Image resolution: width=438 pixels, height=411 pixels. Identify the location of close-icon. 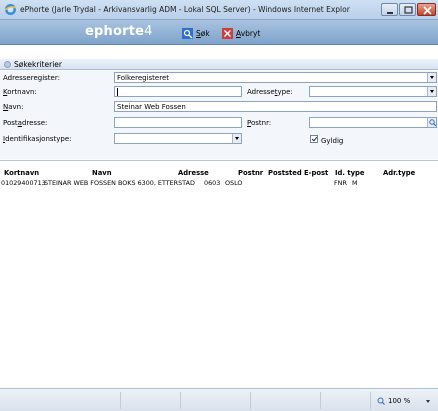
(427, 10).